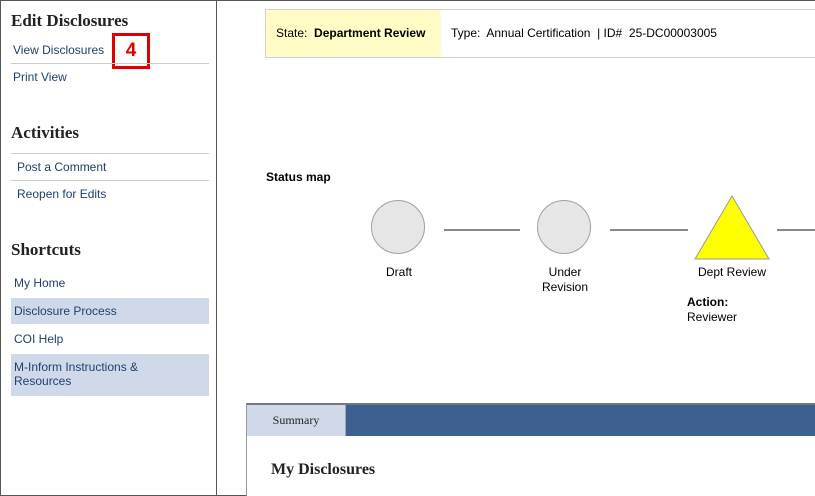  Describe the element at coordinates (708, 302) in the screenshot. I see `action-label: Action:` at that location.